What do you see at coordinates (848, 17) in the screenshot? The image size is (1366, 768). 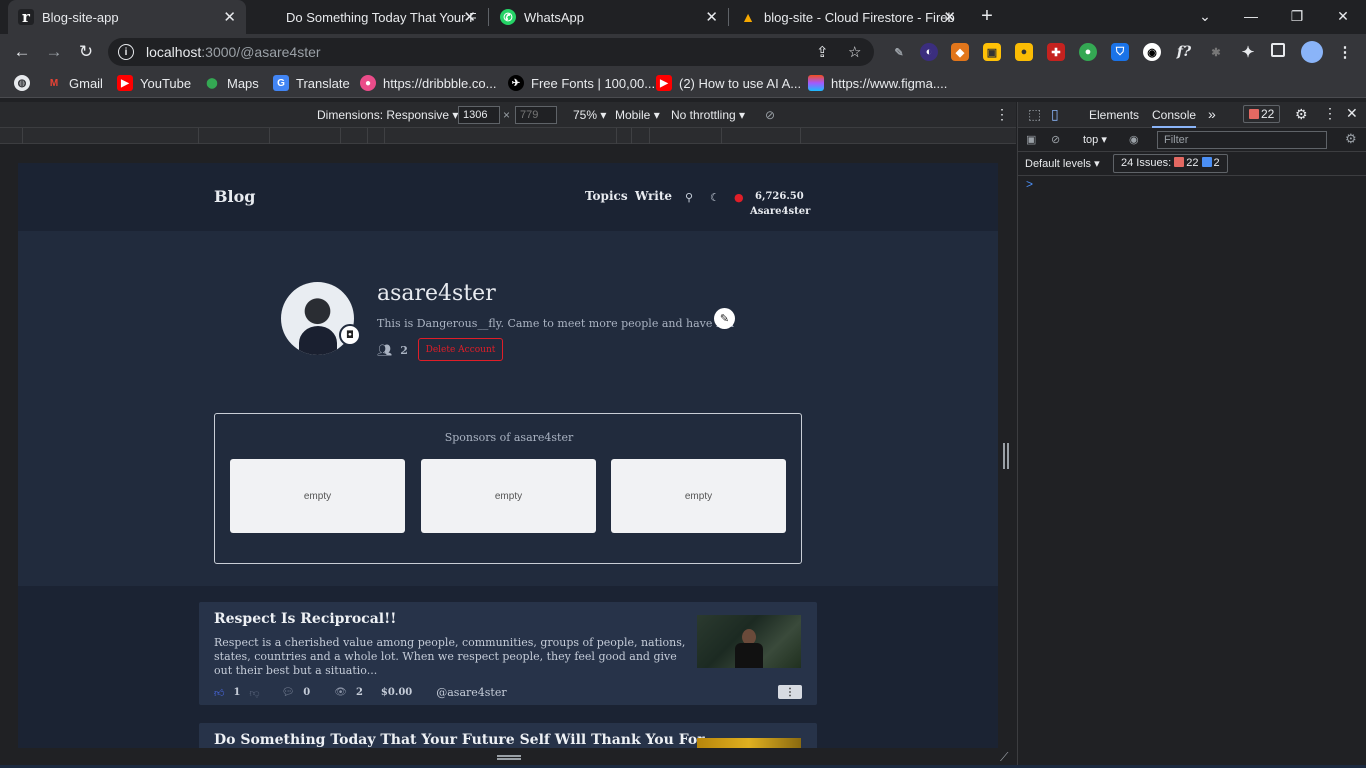 I see `browser-tab-firestore: ▲ blog-site - Cloud Firestore - Fireb ✕` at bounding box center [848, 17].